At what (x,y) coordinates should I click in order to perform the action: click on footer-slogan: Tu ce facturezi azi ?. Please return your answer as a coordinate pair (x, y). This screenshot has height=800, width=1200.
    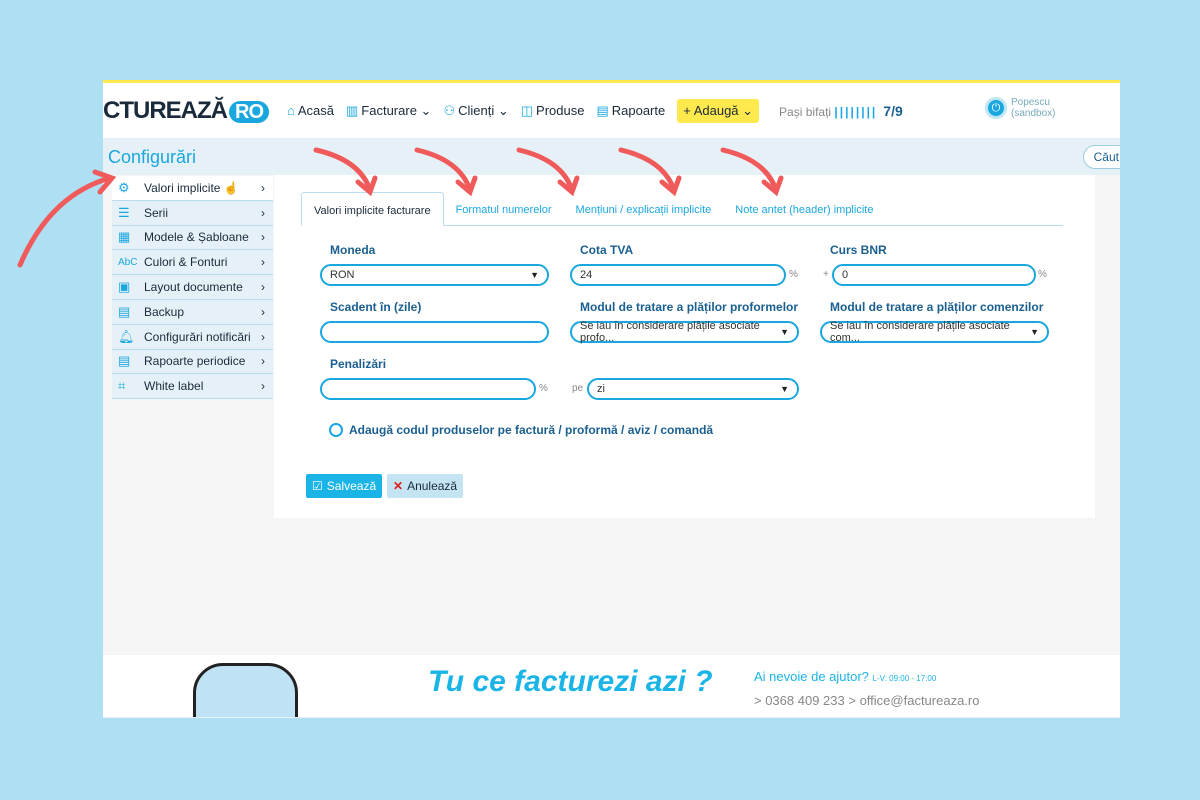
    Looking at the image, I should click on (570, 681).